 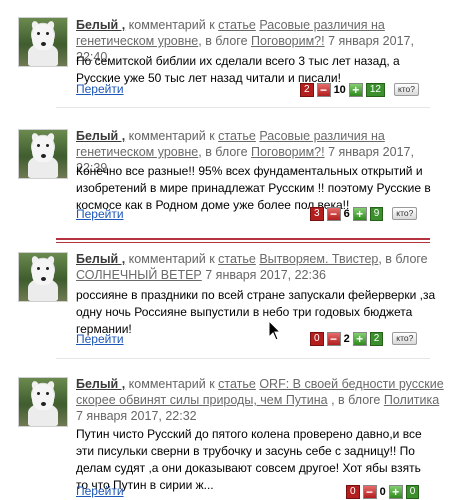 I want to click on positive-count: 12, so click(x=375, y=89).